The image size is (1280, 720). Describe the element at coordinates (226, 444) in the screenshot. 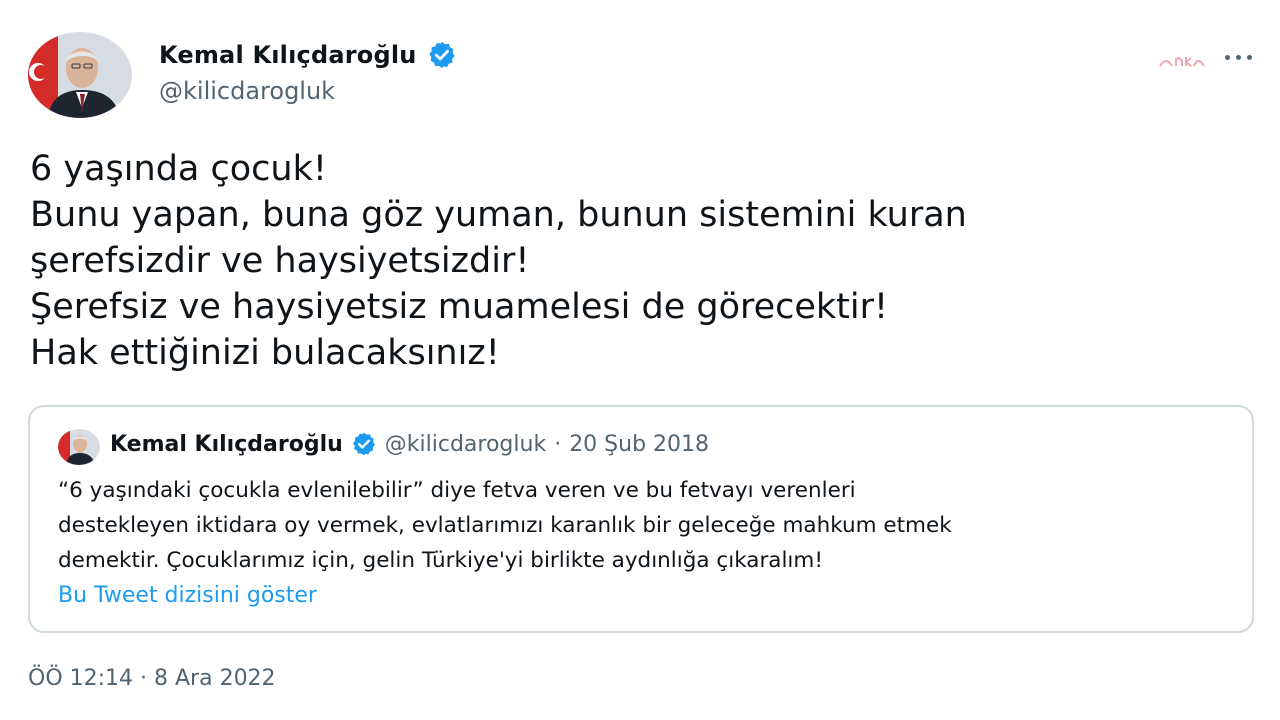

I see `quoted-display-name: Kemal Kılıçdaroğlu` at that location.